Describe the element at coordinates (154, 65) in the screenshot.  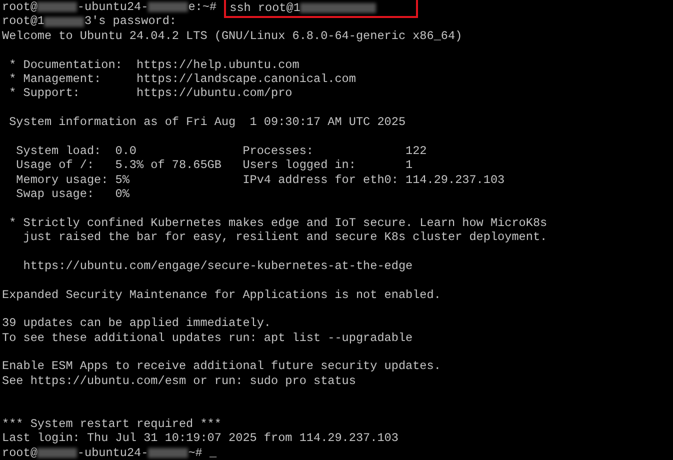
I see `terminal-line: * Documentation: https://help.ubuntu.com` at that location.